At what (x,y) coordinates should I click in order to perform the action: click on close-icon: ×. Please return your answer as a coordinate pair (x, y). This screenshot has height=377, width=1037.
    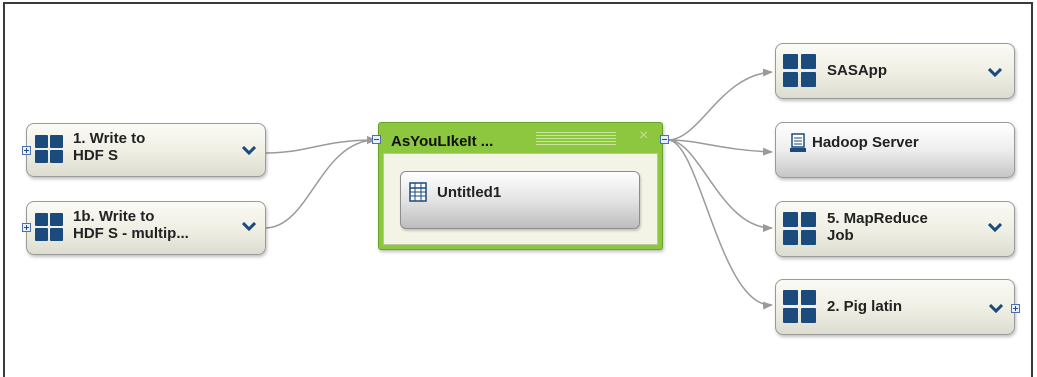
    Looking at the image, I should click on (643, 136).